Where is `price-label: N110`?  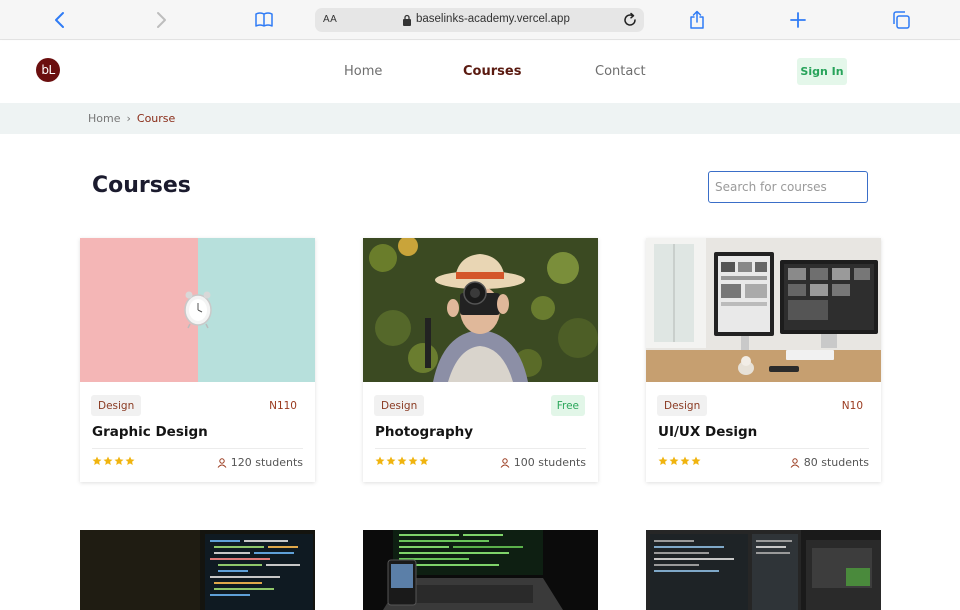
price-label: N110 is located at coordinates (283, 406).